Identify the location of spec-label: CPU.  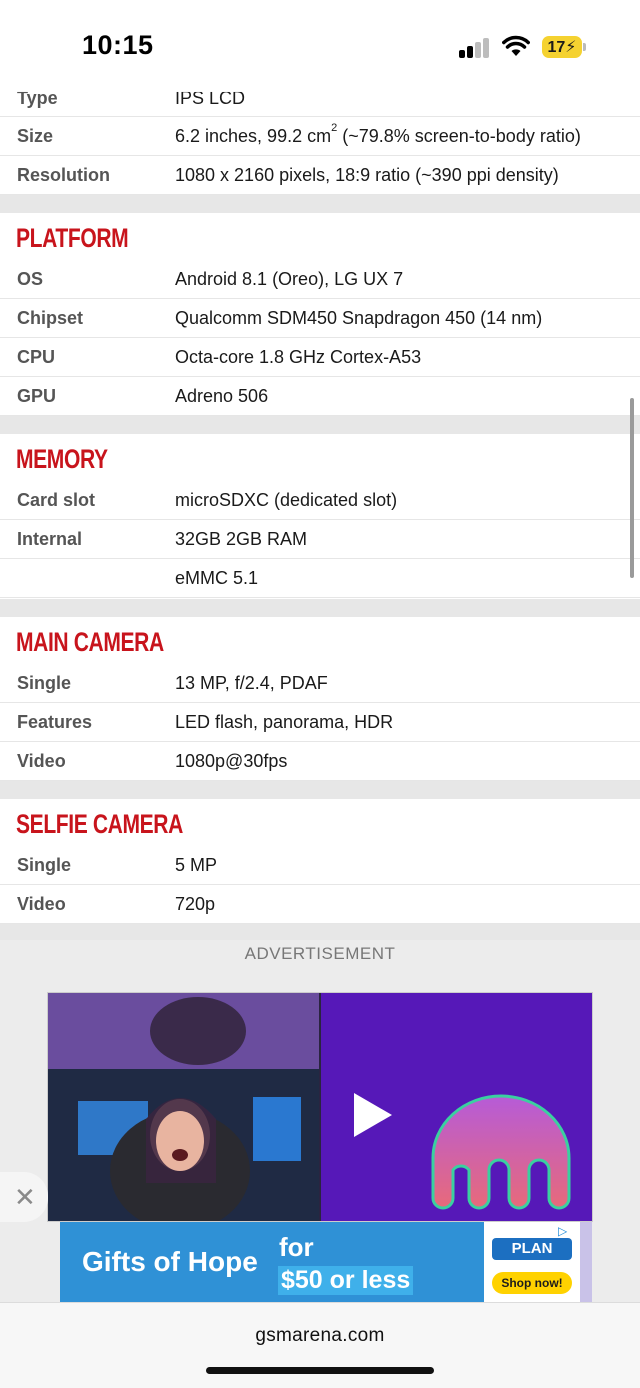
(36, 357).